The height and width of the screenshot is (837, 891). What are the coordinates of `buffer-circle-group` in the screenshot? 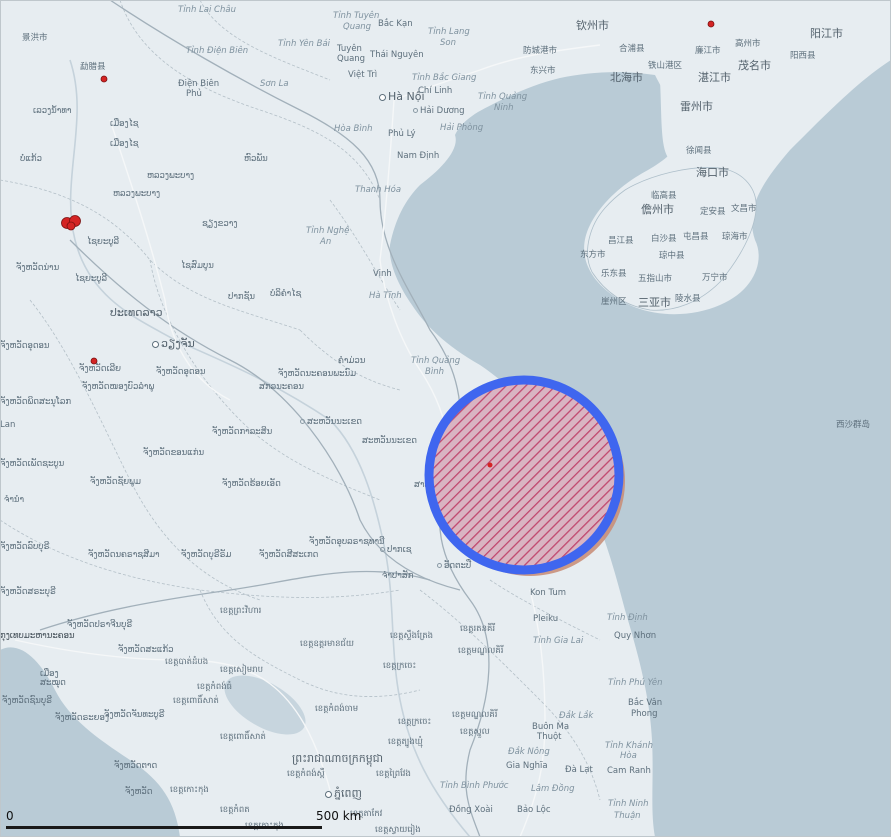 It's located at (524, 475).